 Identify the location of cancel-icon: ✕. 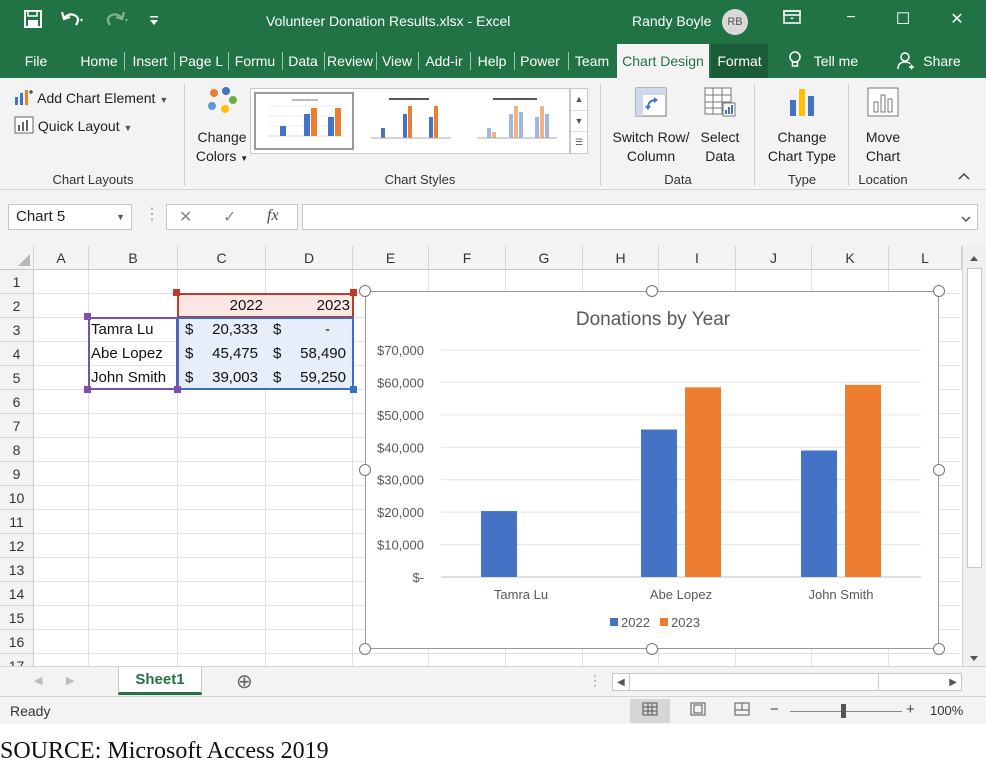
(185, 217).